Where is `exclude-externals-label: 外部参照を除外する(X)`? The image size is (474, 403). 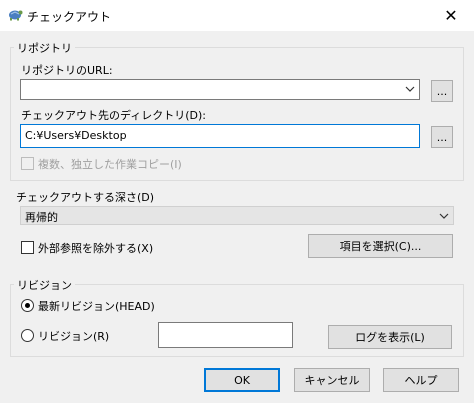 exclude-externals-label: 外部参照を除外する(X) is located at coordinates (96, 248).